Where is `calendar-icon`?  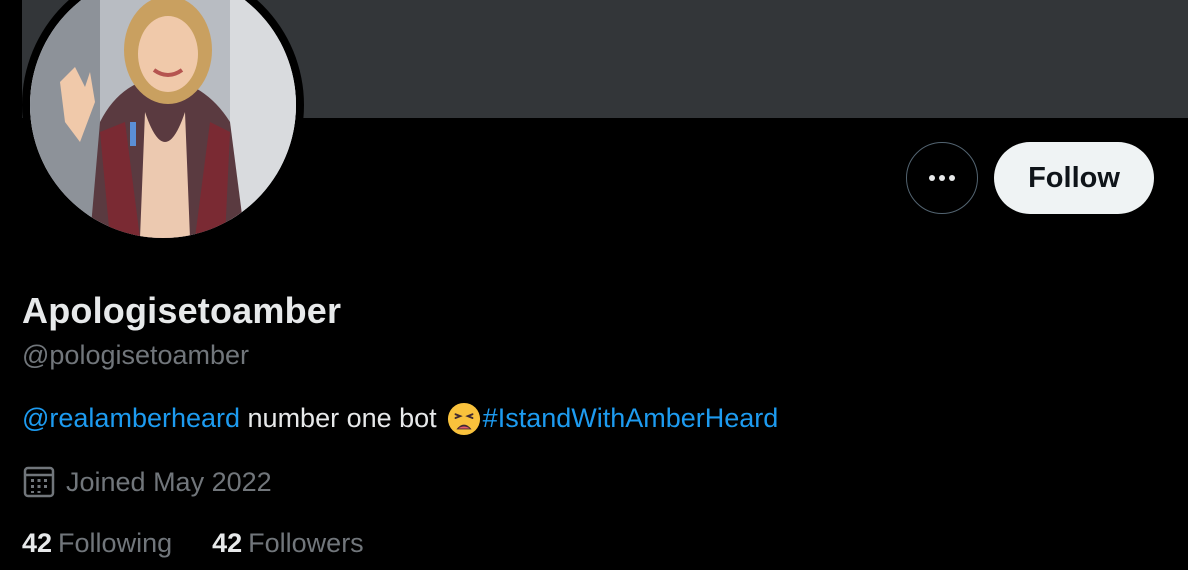 calendar-icon is located at coordinates (39, 482).